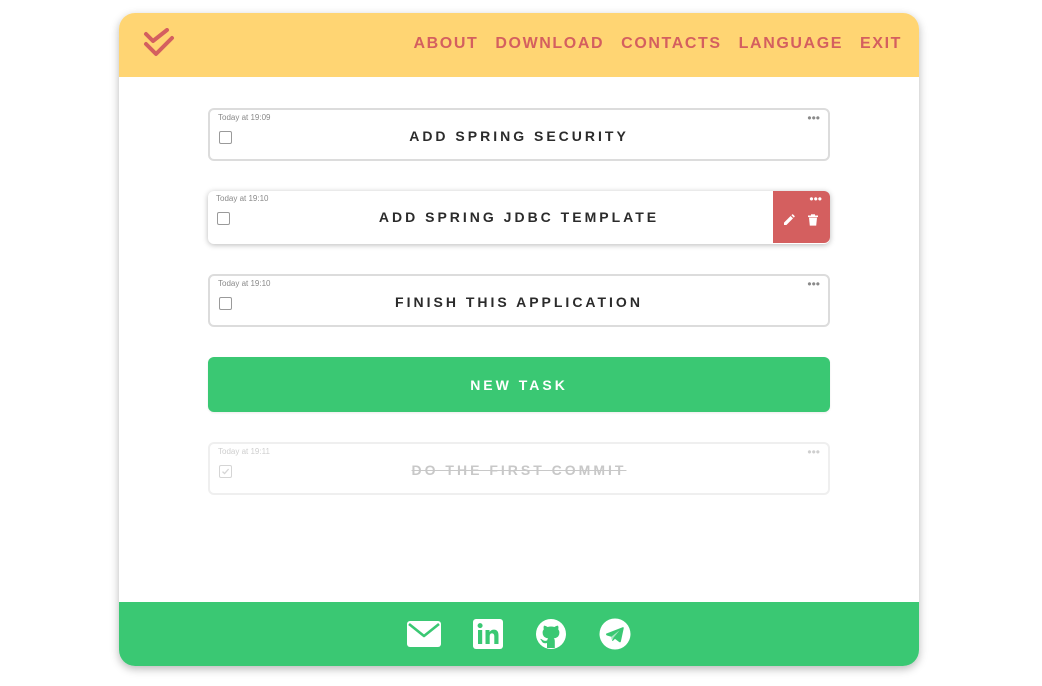 The height and width of the screenshot is (686, 1042). I want to click on nav-language: LANGUAGE, so click(791, 44).